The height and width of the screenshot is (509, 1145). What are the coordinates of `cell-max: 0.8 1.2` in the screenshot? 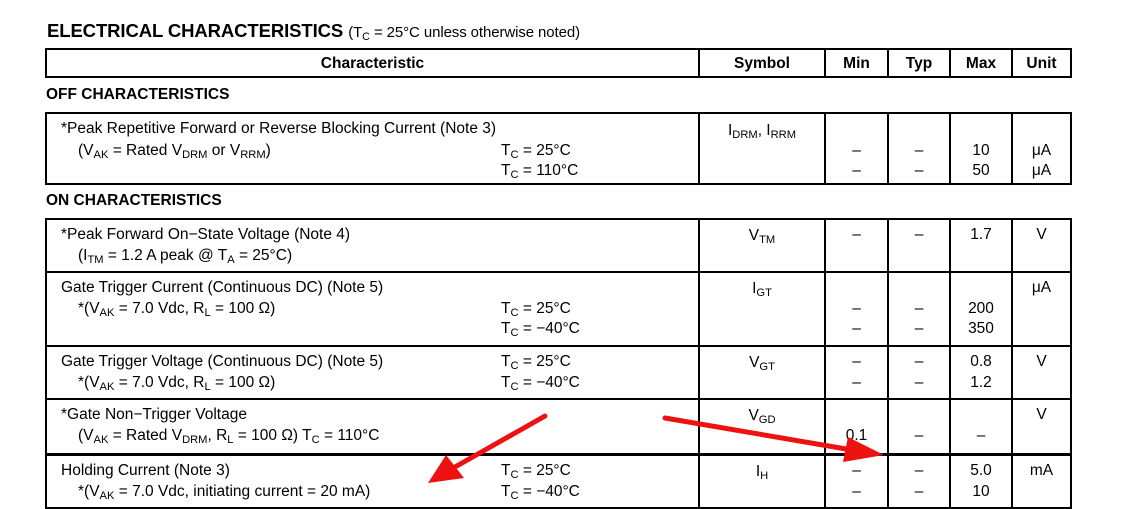 It's located at (980, 372).